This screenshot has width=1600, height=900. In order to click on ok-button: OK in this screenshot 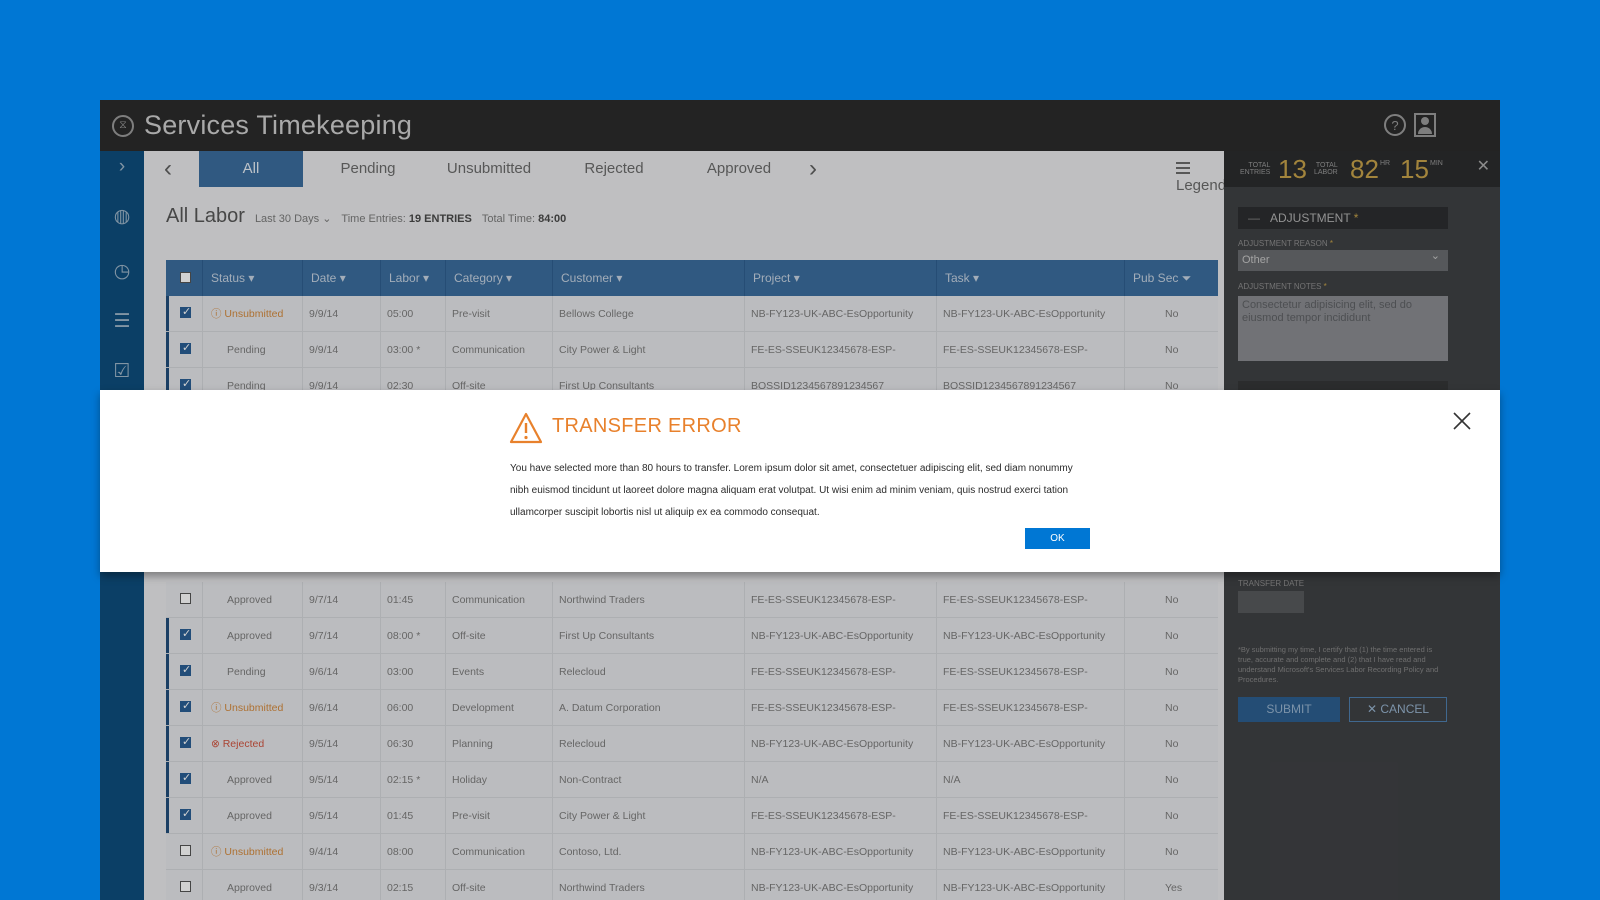, I will do `click(1057, 538)`.